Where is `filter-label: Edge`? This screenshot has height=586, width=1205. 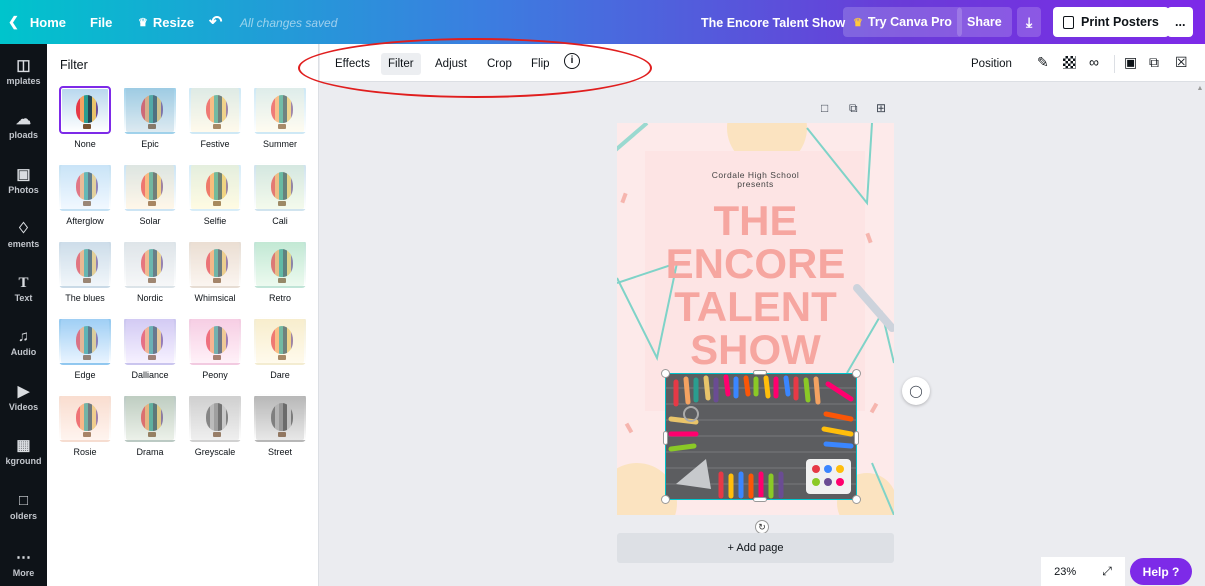 filter-label: Edge is located at coordinates (85, 375).